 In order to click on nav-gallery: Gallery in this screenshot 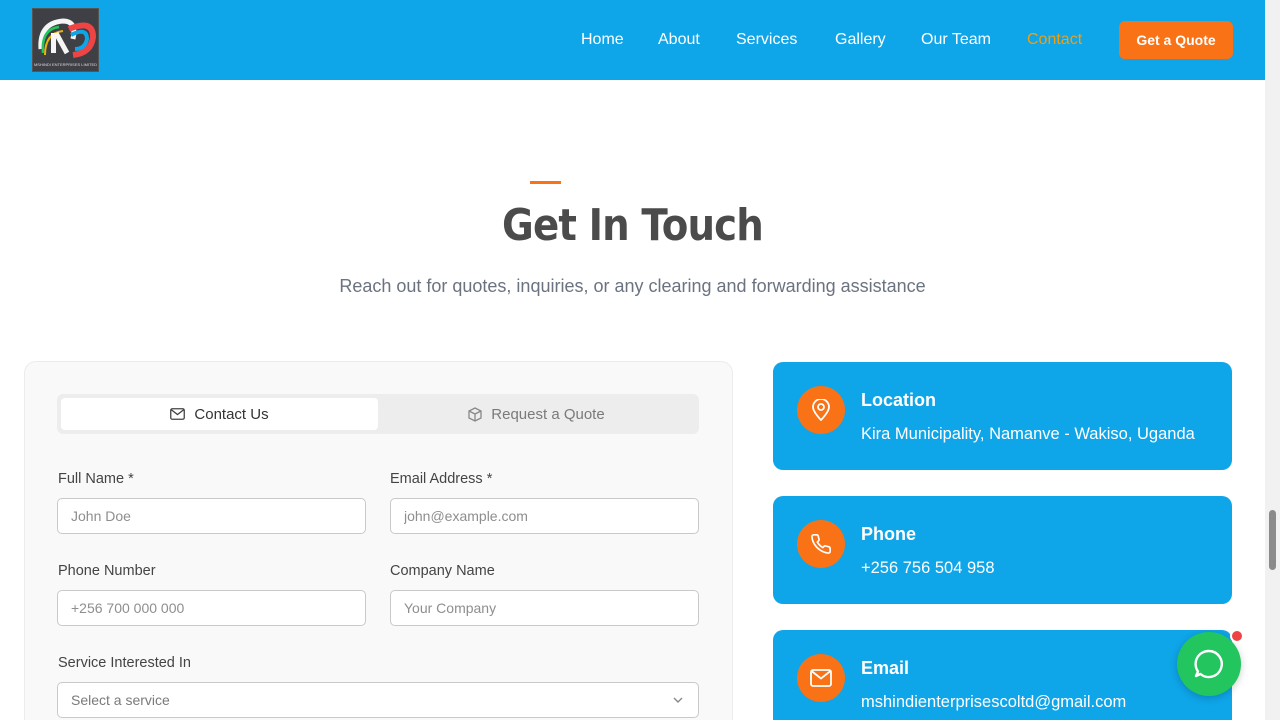, I will do `click(860, 40)`.